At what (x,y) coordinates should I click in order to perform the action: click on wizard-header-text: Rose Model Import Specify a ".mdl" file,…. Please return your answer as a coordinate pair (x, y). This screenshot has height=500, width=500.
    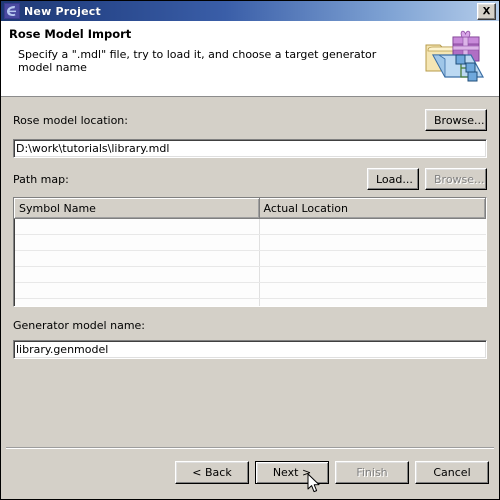
    Looking at the image, I should click on (205, 47).